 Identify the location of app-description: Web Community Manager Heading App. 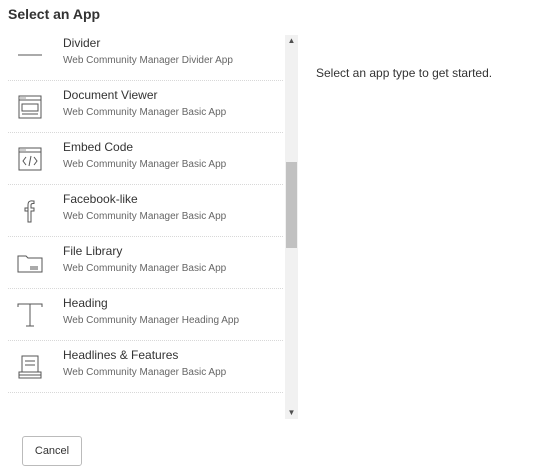
(151, 320).